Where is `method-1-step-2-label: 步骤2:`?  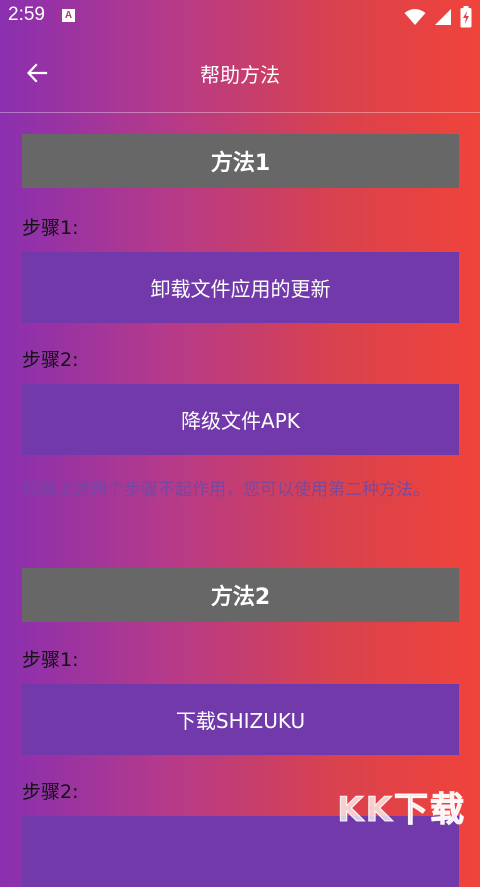 method-1-step-2-label: 步骤2: is located at coordinates (50, 360).